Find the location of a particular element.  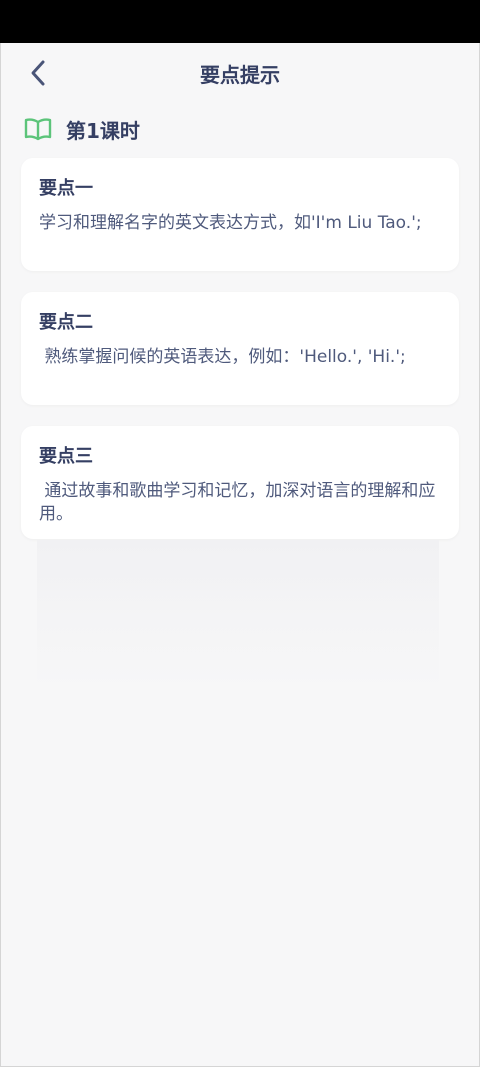

key-point-card-3: 要点三 通过故事和歌曲学习和记忆，加深对语言的理解和应用。 is located at coordinates (240, 482).